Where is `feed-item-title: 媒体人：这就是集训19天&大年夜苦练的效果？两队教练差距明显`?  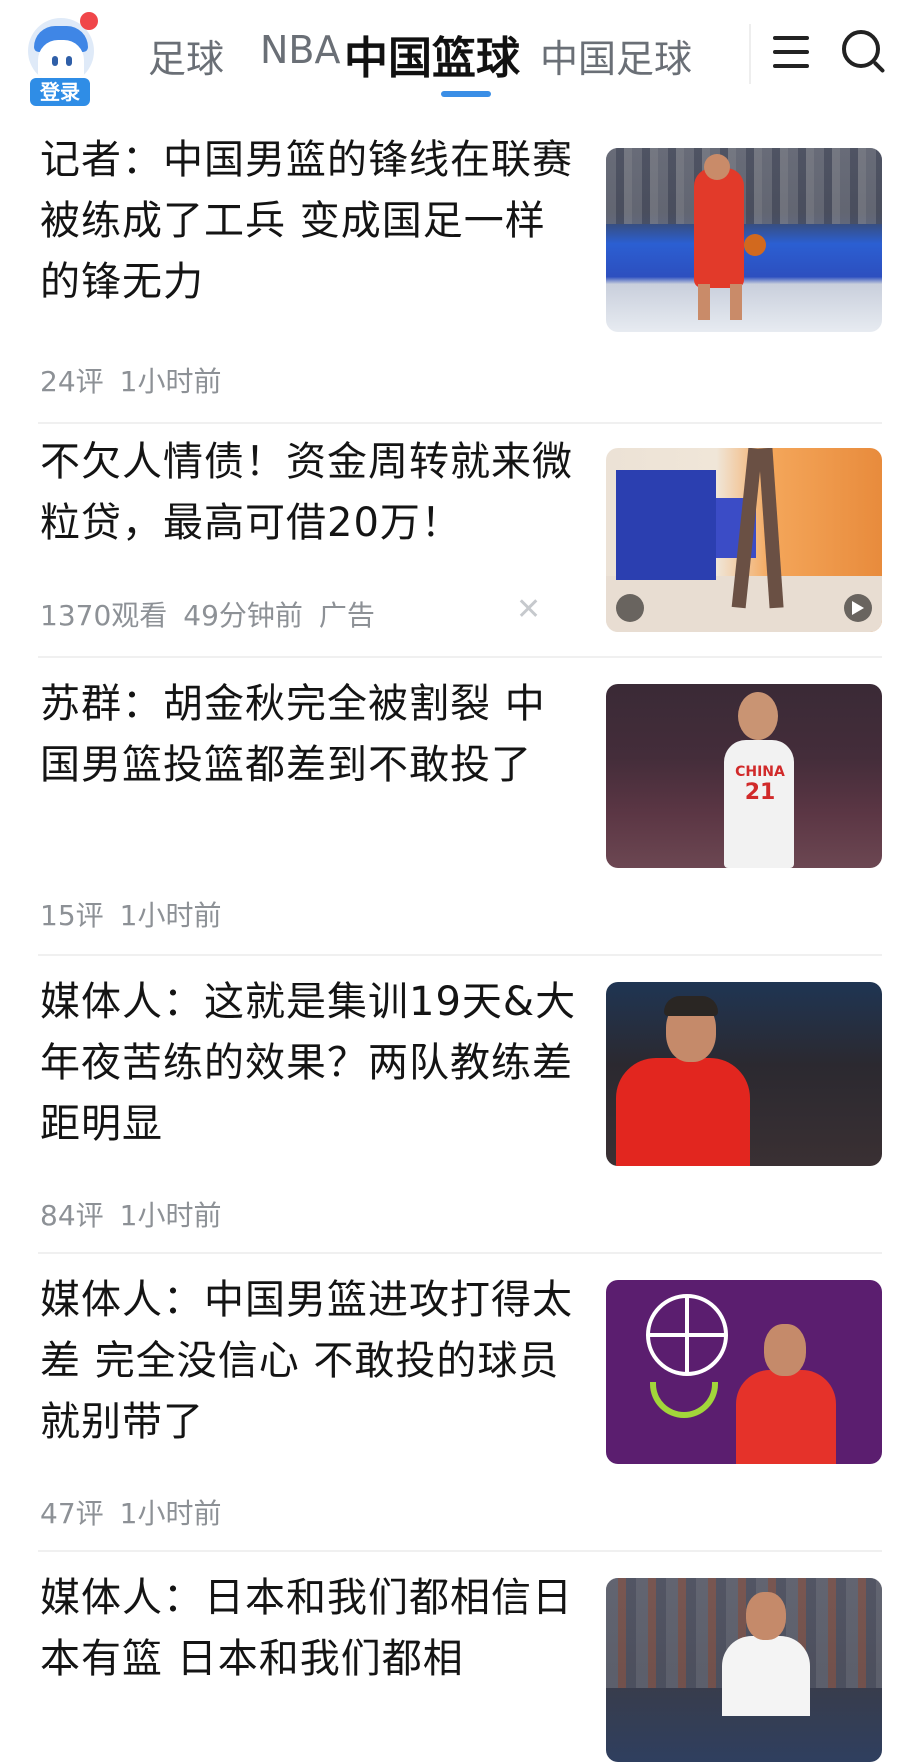 feed-item-title: 媒体人：这就是集训19天&大年夜苦练的效果？两队教练差距明显 is located at coordinates (310, 1063).